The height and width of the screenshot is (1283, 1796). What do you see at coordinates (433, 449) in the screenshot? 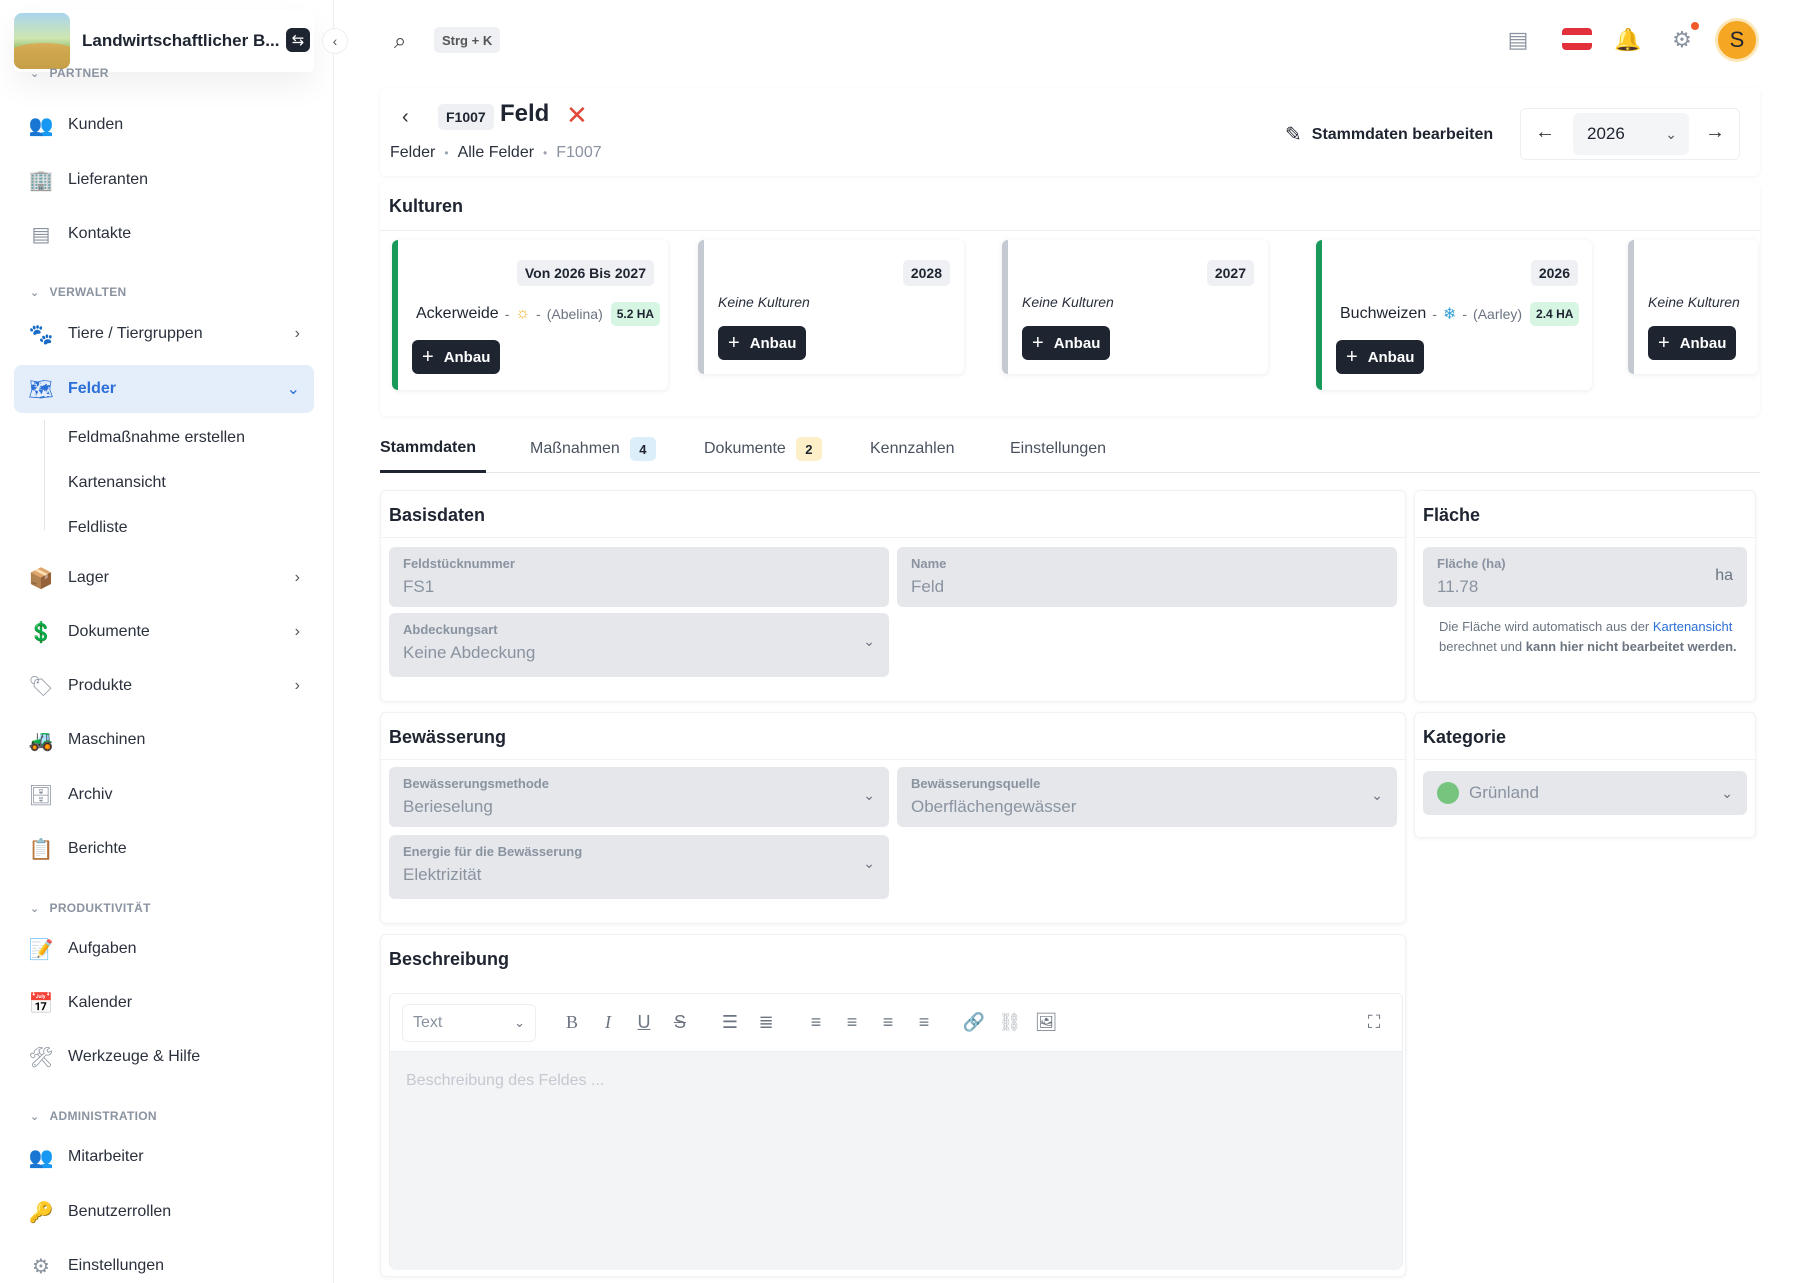
I see `tab-stammdaten: Stammdaten` at bounding box center [433, 449].